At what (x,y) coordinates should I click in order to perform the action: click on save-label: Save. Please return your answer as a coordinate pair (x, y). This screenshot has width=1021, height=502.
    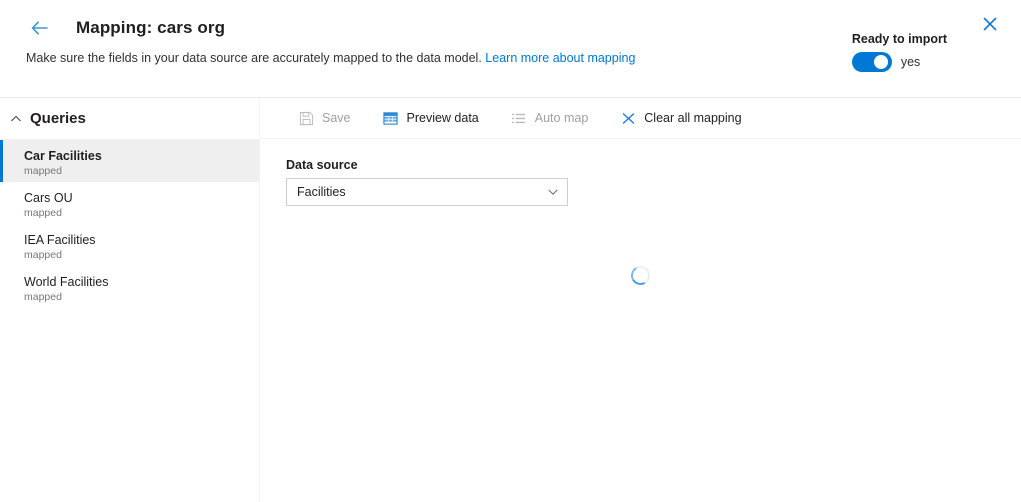
    Looking at the image, I should click on (336, 118).